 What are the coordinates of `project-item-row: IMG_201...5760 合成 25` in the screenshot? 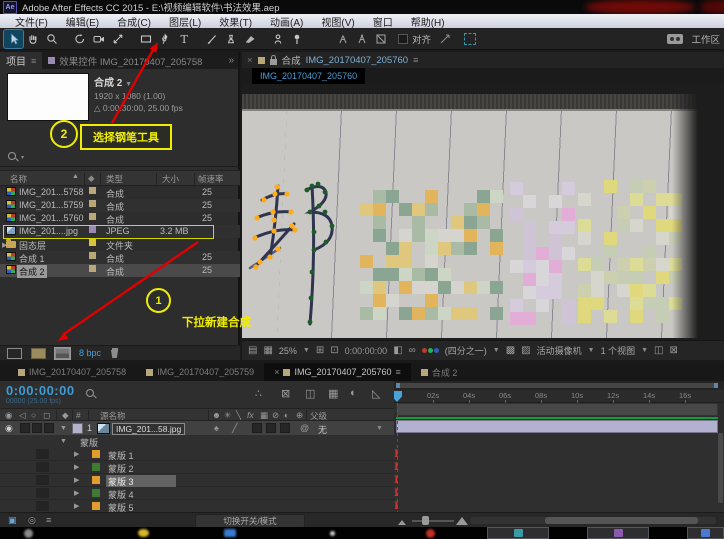 It's located at (120, 218).